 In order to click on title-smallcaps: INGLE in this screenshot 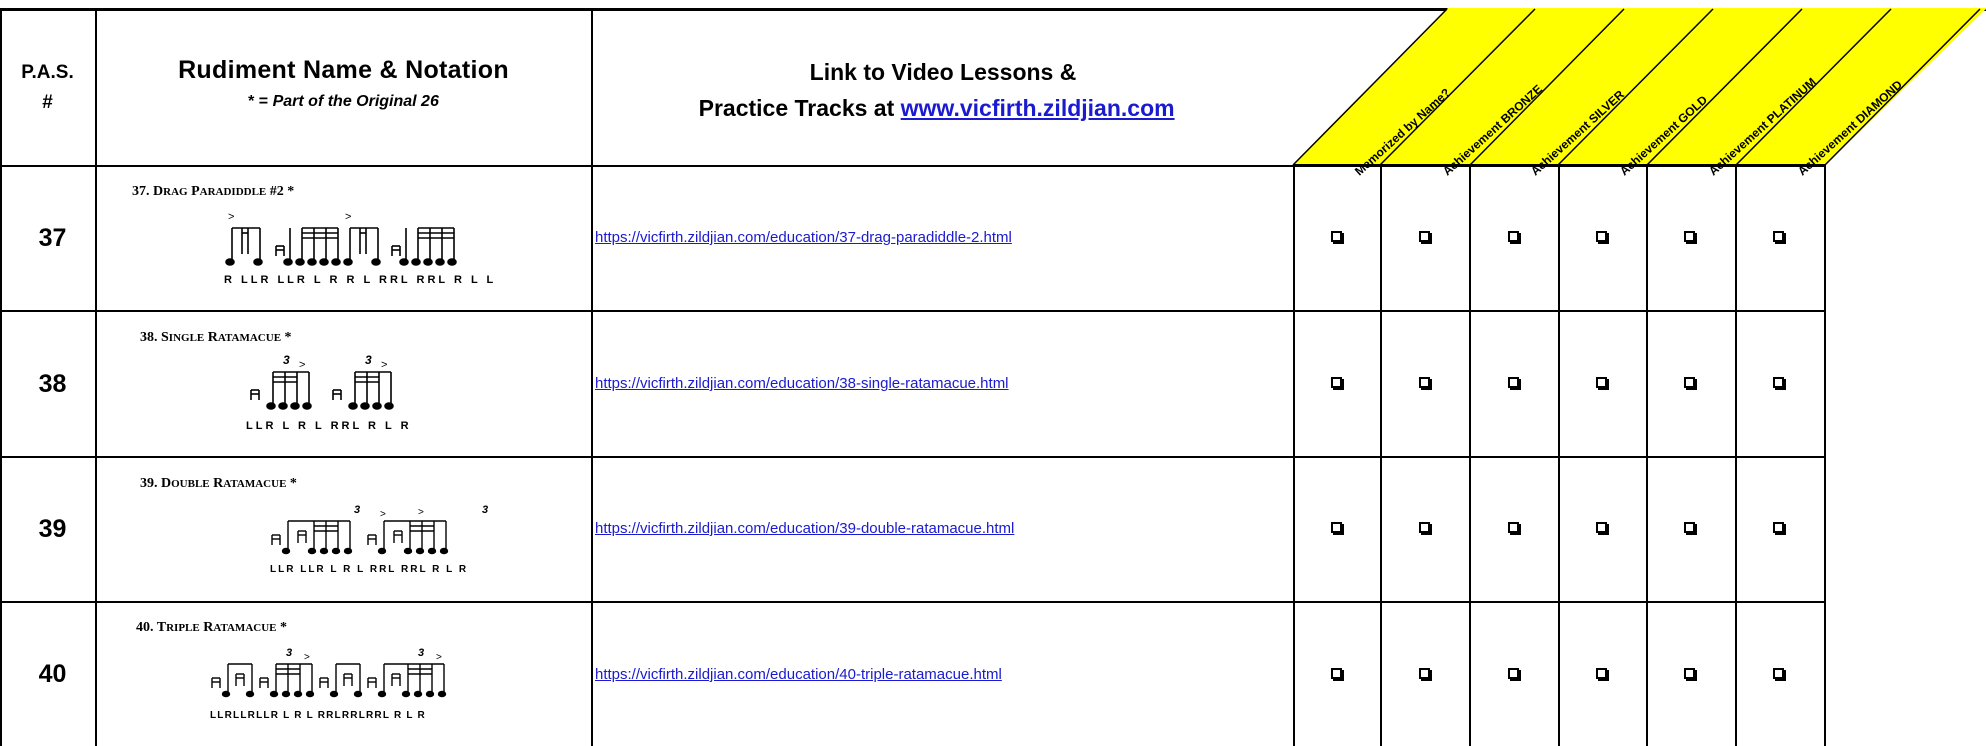, I will do `click(186, 338)`.